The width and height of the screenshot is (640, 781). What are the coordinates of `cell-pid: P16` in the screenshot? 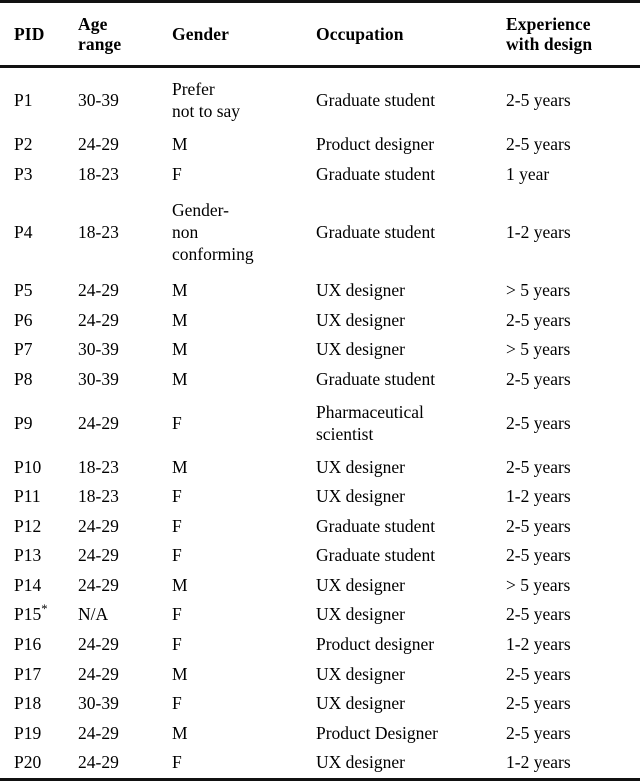 It's located at (28, 644).